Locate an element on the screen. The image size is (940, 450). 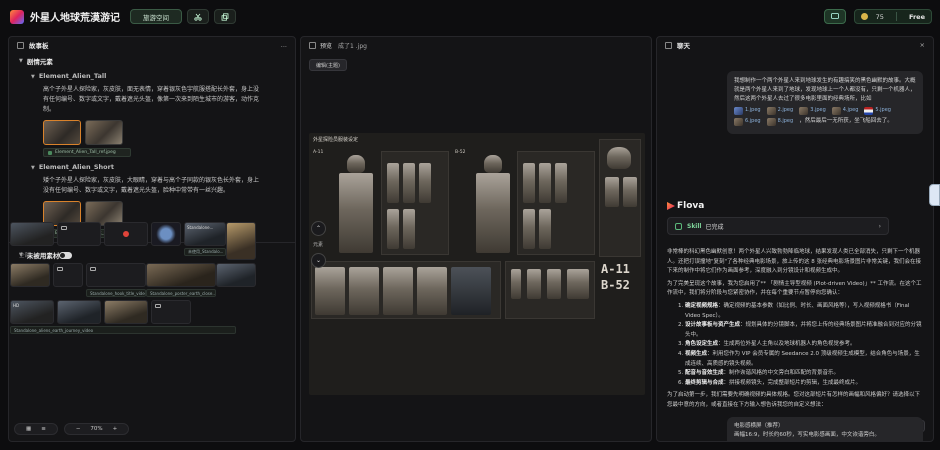
code-block-a: A-11 is located at coordinates (615, 269).